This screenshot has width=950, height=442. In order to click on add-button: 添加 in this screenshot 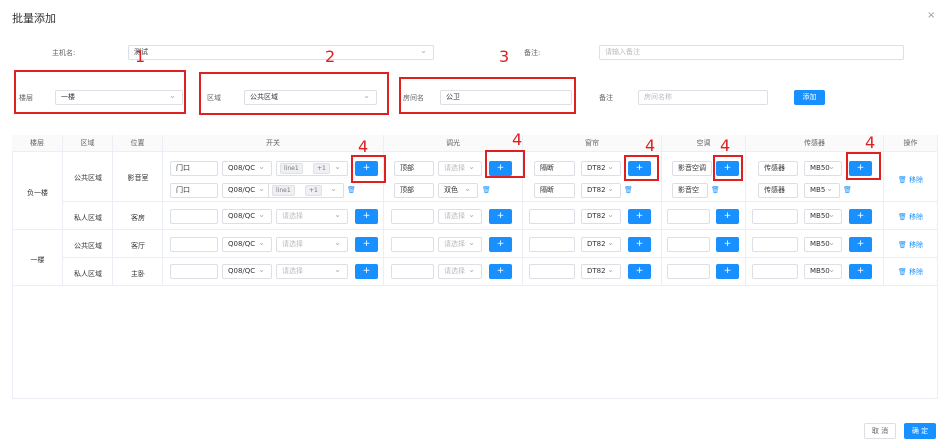, I will do `click(809, 97)`.